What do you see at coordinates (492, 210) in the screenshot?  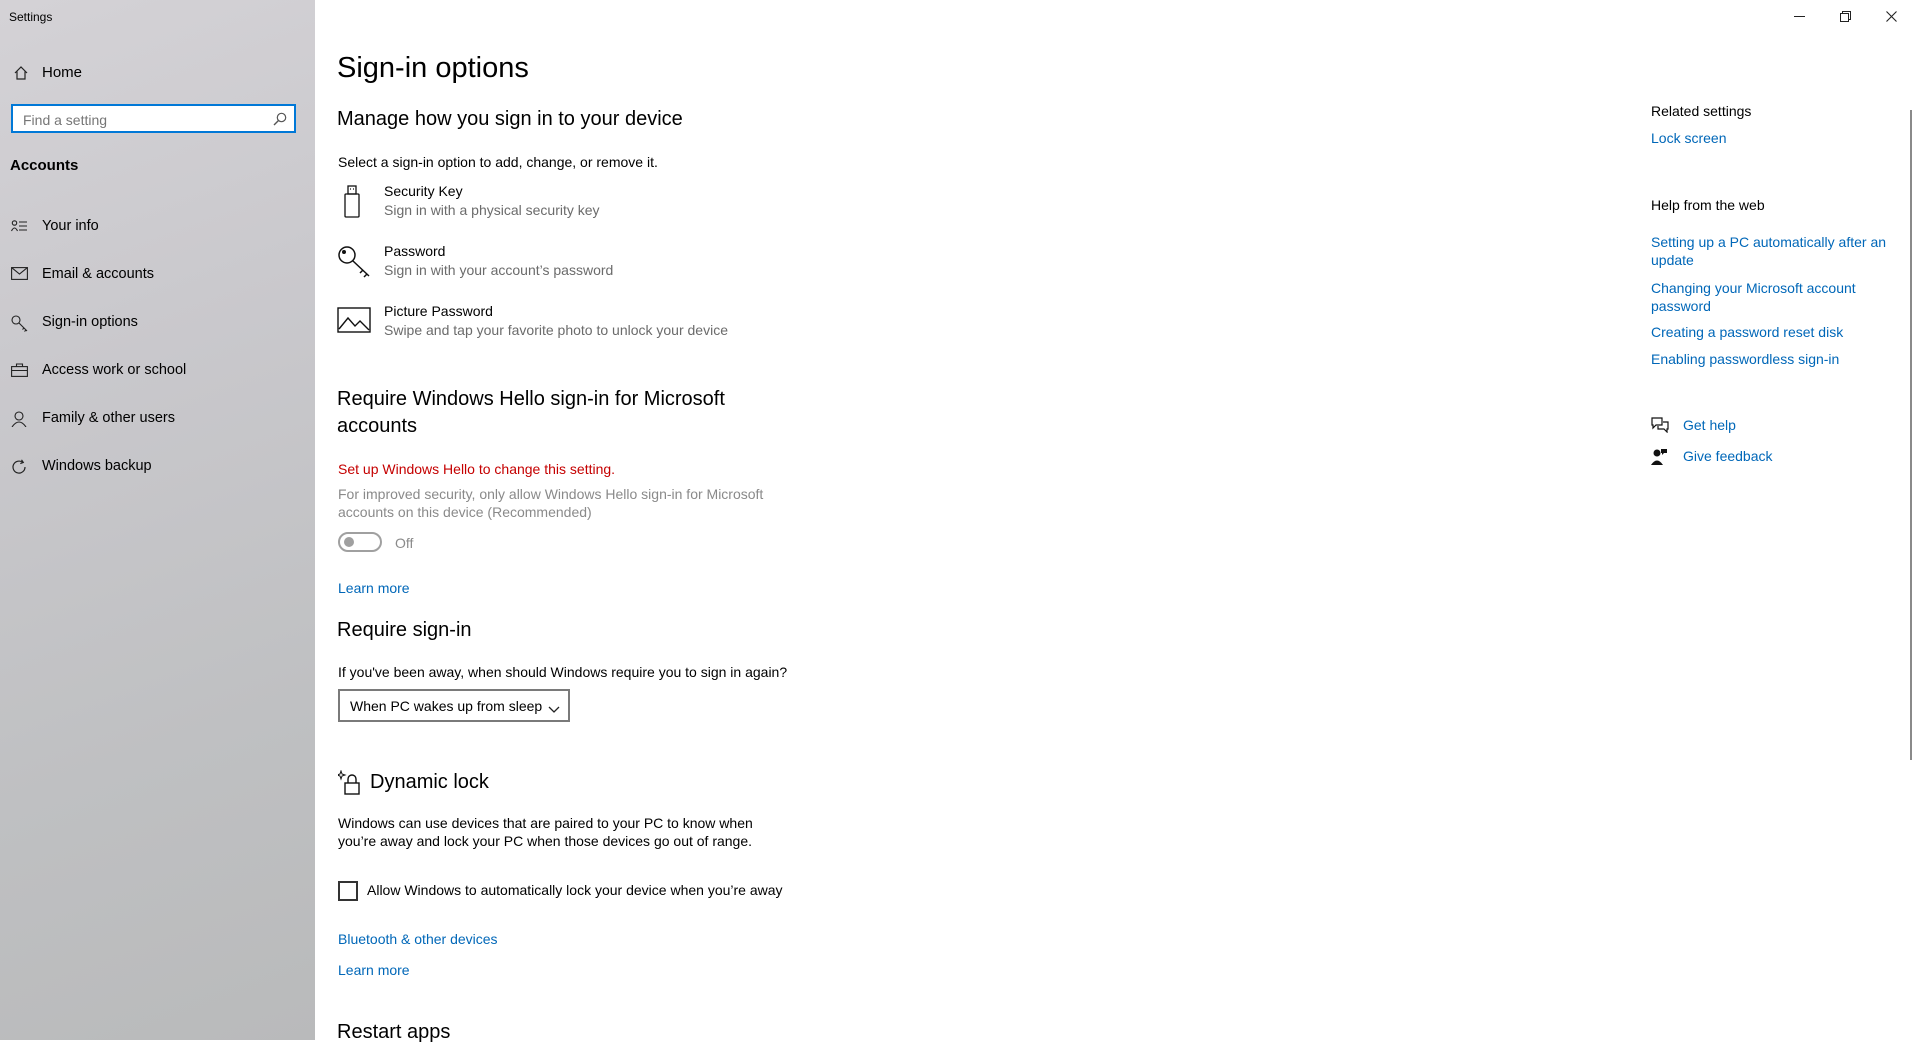 I see `option-subtitle: Sign in with a physical security key` at bounding box center [492, 210].